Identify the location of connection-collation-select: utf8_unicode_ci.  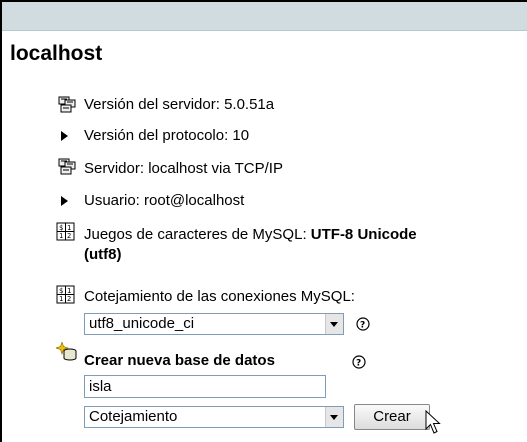
(214, 324).